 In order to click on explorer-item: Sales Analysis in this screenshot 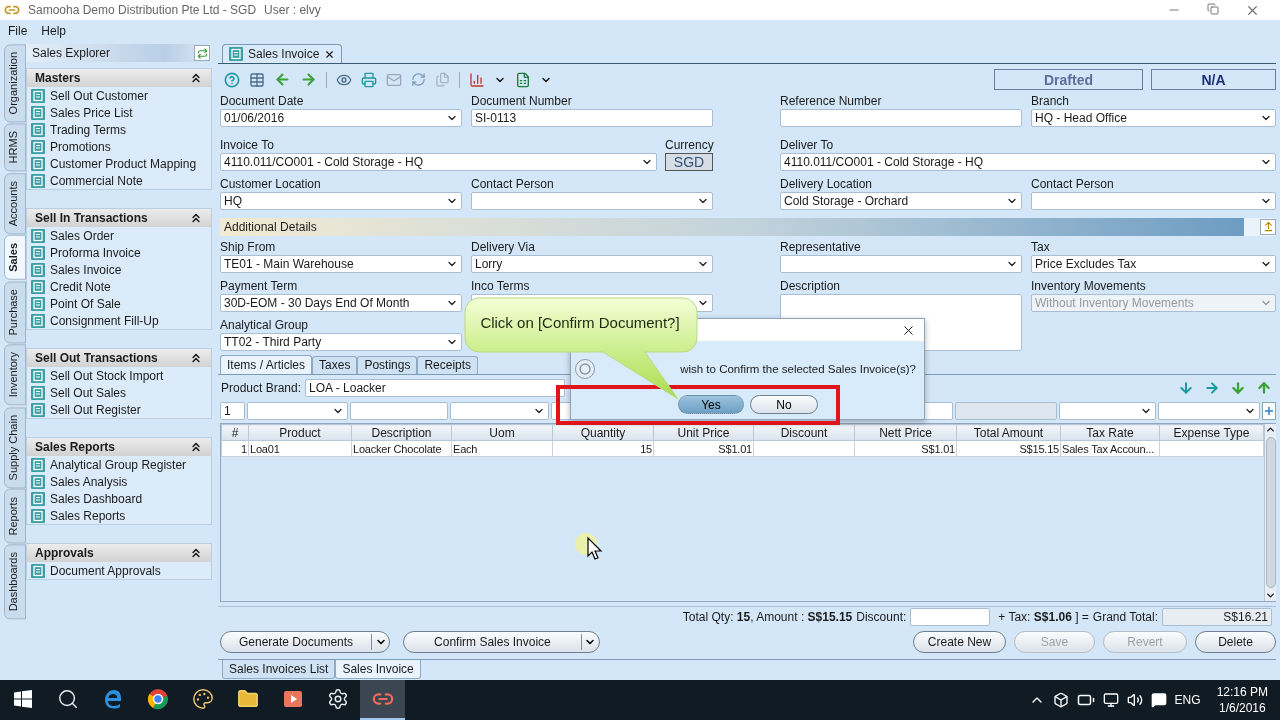, I will do `click(119, 481)`.